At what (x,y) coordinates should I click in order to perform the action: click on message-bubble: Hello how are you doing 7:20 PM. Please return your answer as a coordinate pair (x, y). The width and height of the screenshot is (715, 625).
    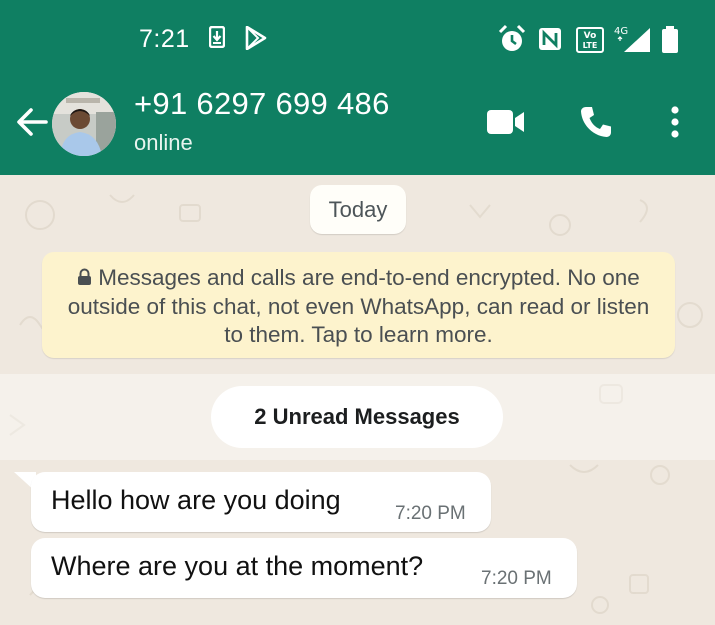
    Looking at the image, I should click on (261, 502).